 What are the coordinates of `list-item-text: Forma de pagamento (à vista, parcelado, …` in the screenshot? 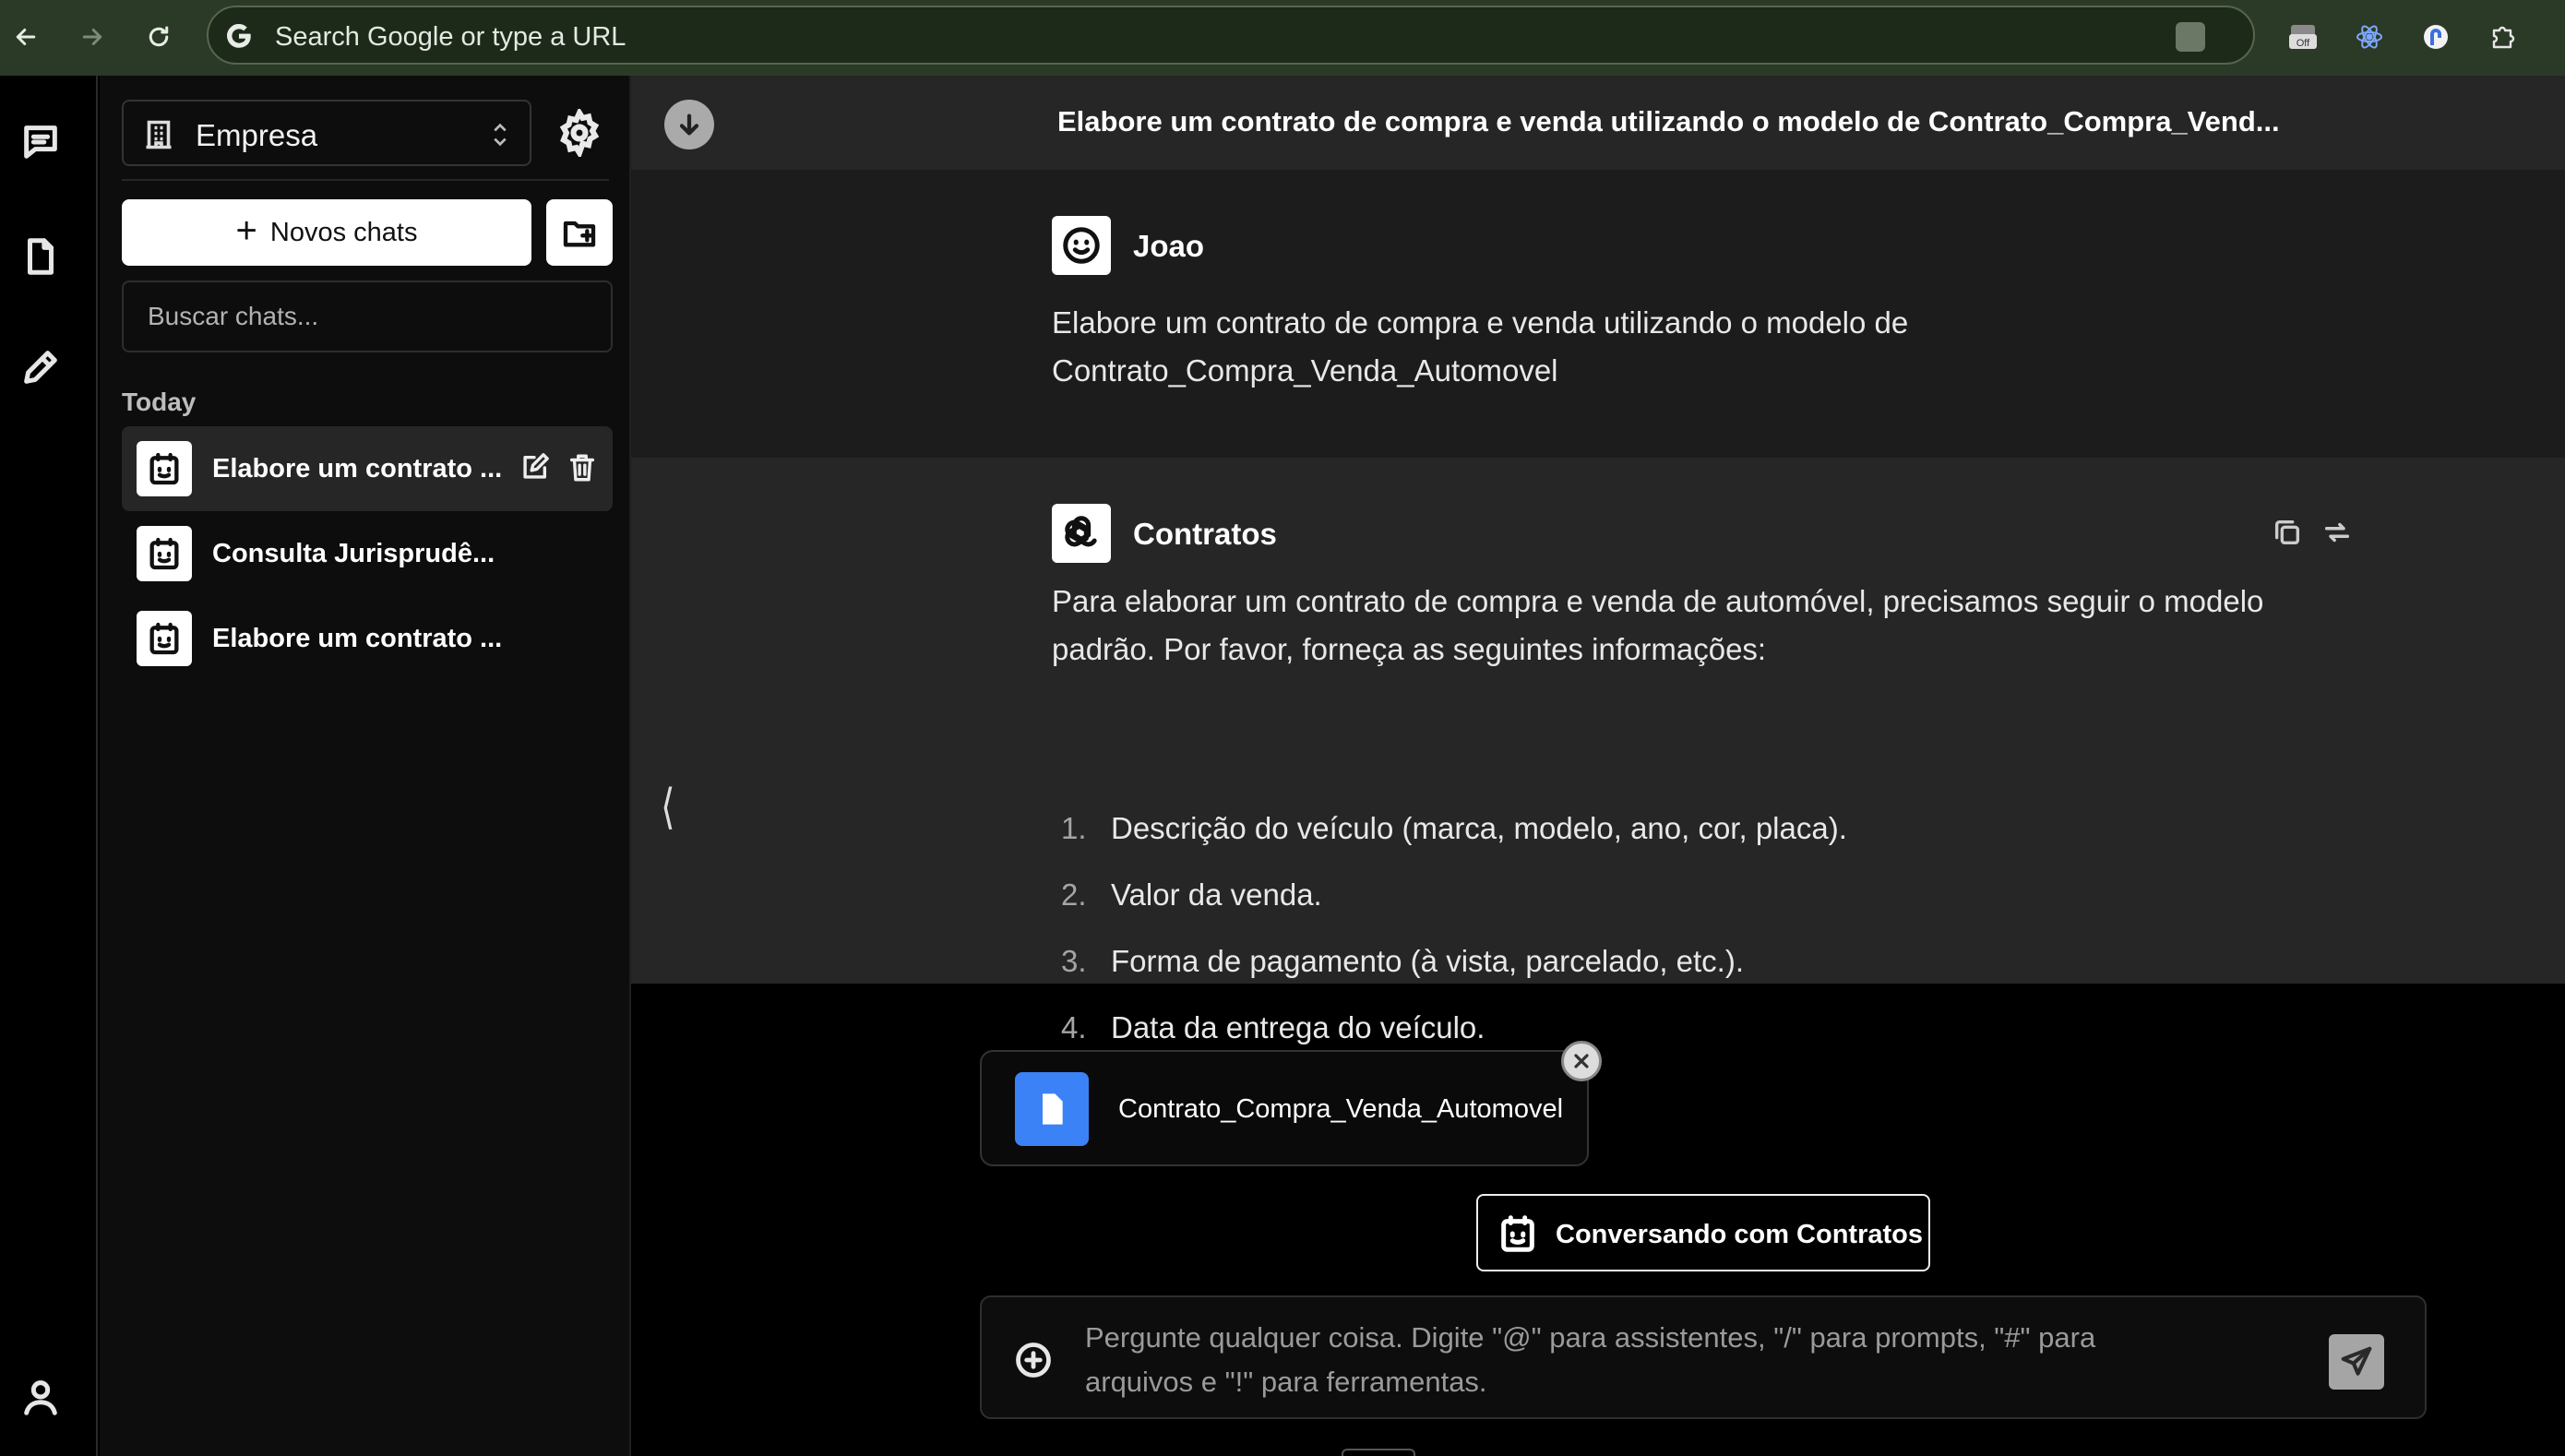 It's located at (1428, 961).